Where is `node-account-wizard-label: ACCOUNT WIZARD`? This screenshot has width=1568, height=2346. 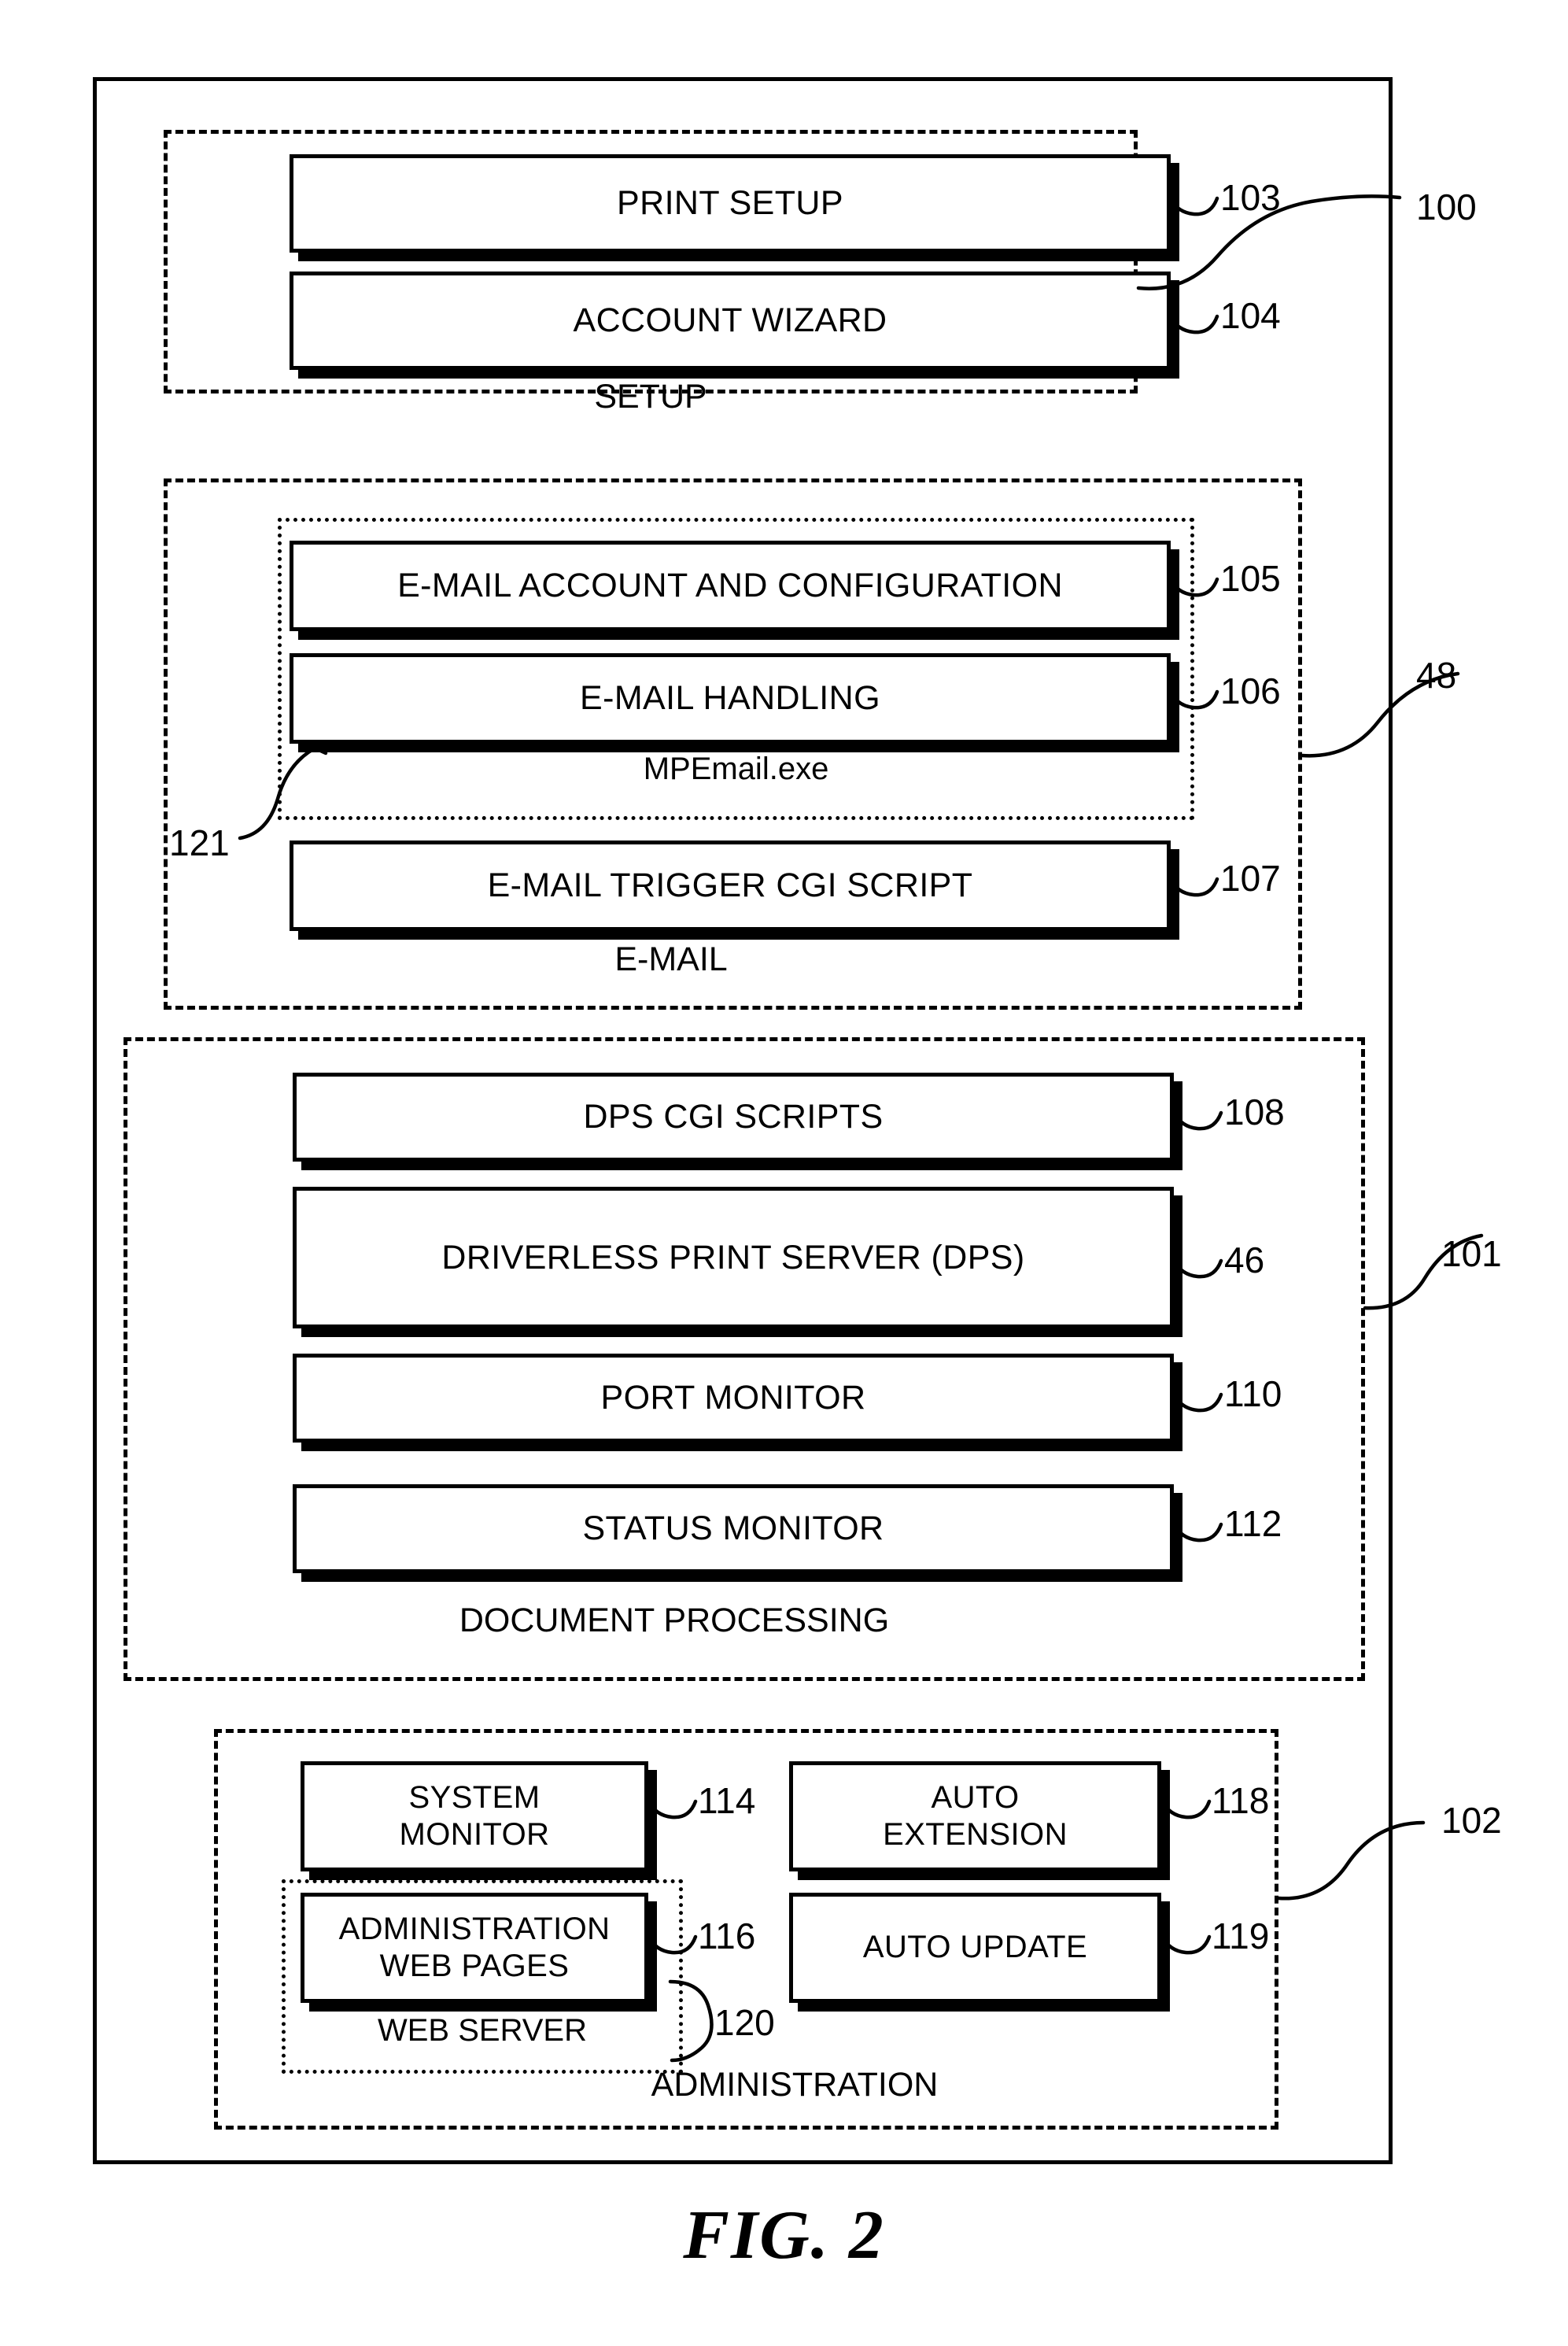
node-account-wizard-label: ACCOUNT WIZARD is located at coordinates (730, 320).